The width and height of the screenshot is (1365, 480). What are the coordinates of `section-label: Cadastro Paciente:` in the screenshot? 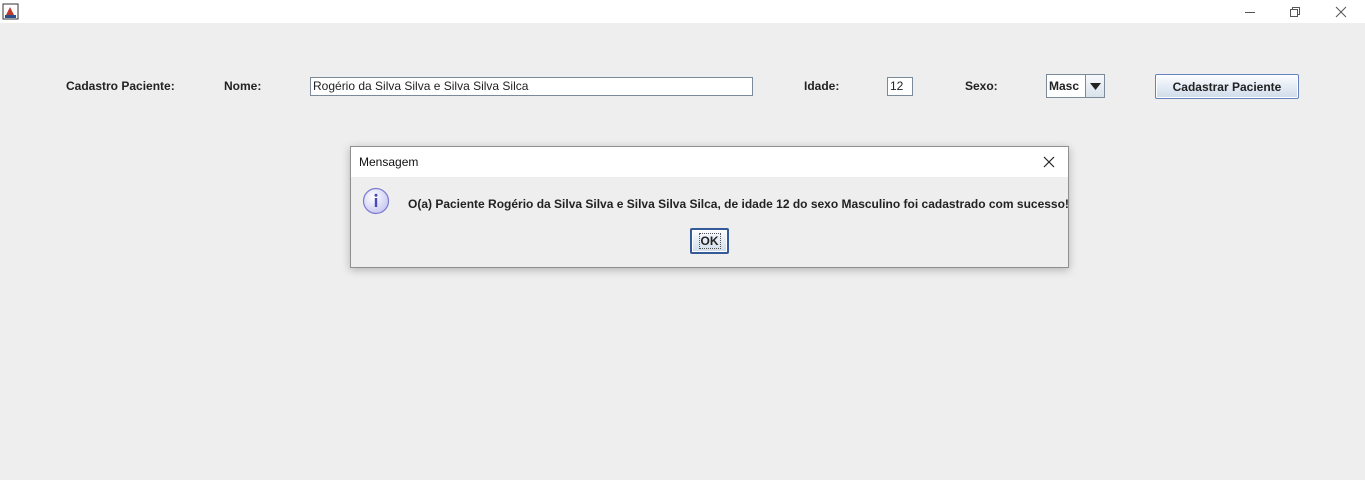 It's located at (120, 86).